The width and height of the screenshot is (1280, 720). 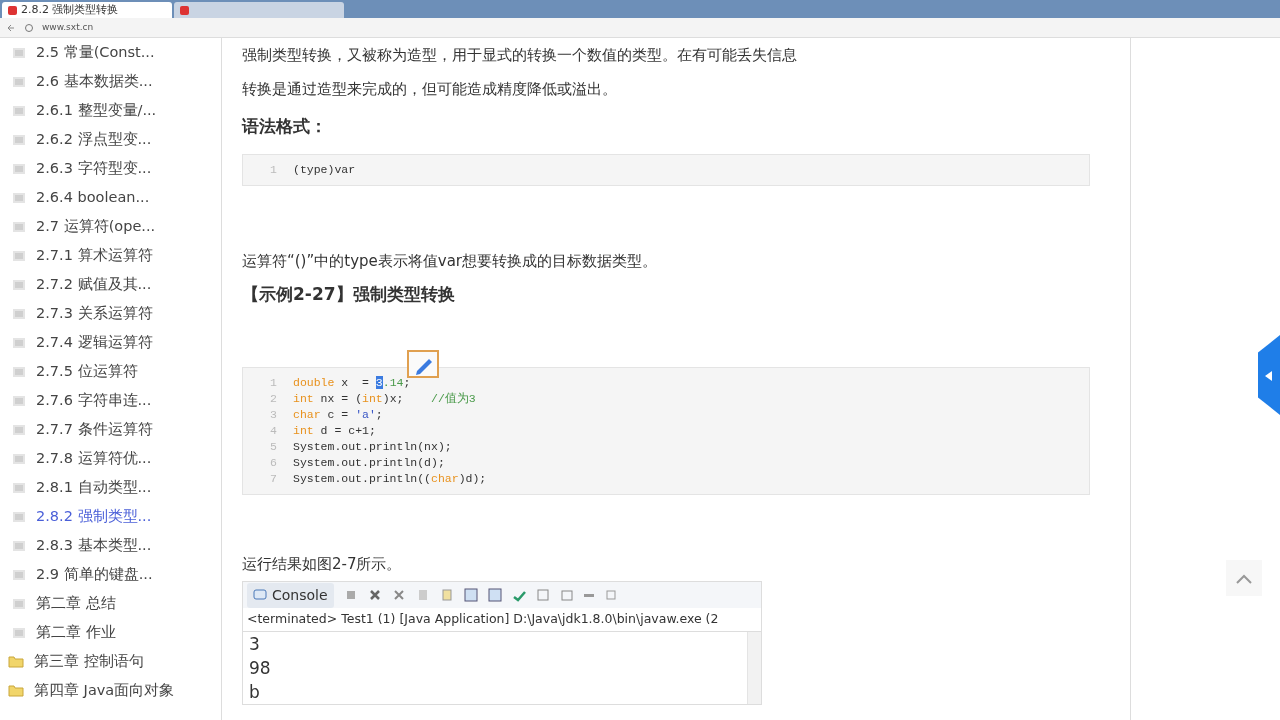 I want to click on browser-tab, so click(x=259, y=10).